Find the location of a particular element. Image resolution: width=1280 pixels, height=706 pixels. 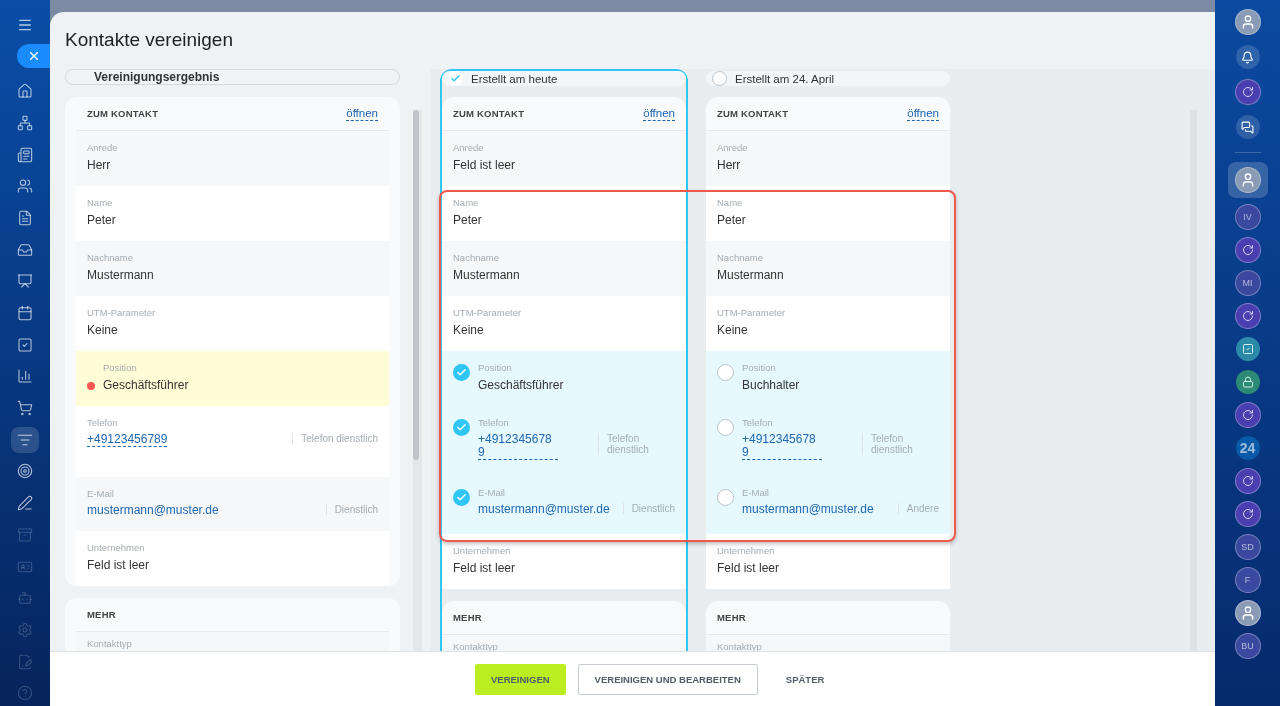

candidate-header: Erstellt am 24. April is located at coordinates (828, 78).